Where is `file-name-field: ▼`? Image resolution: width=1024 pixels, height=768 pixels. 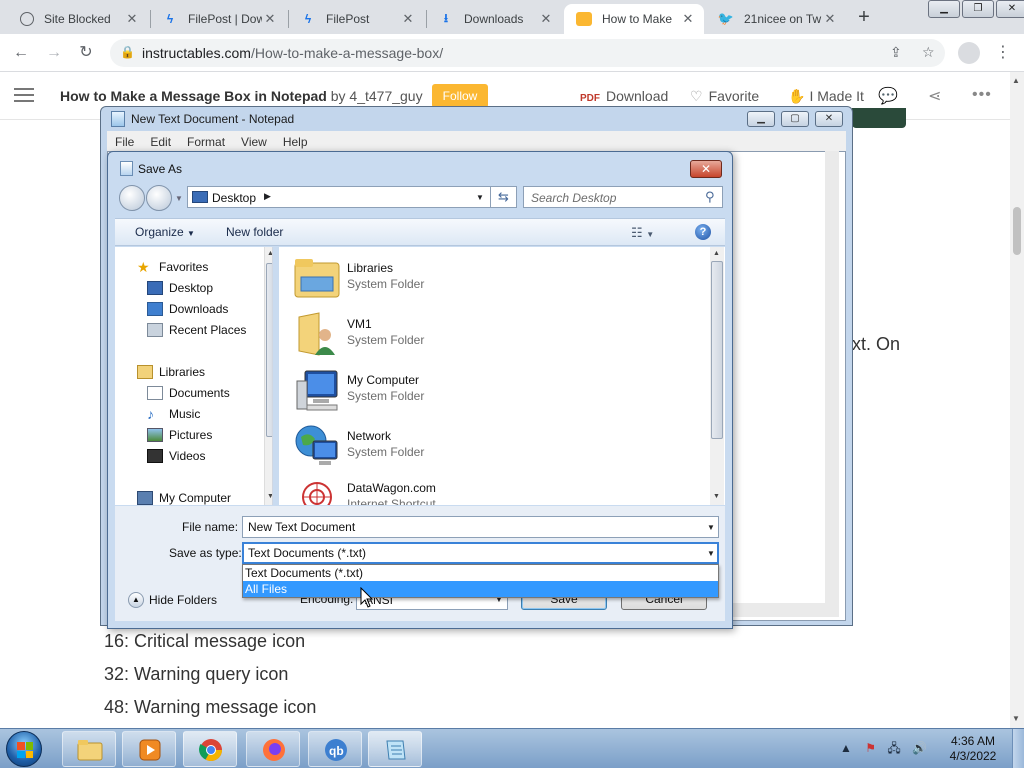 file-name-field: ▼ is located at coordinates (480, 527).